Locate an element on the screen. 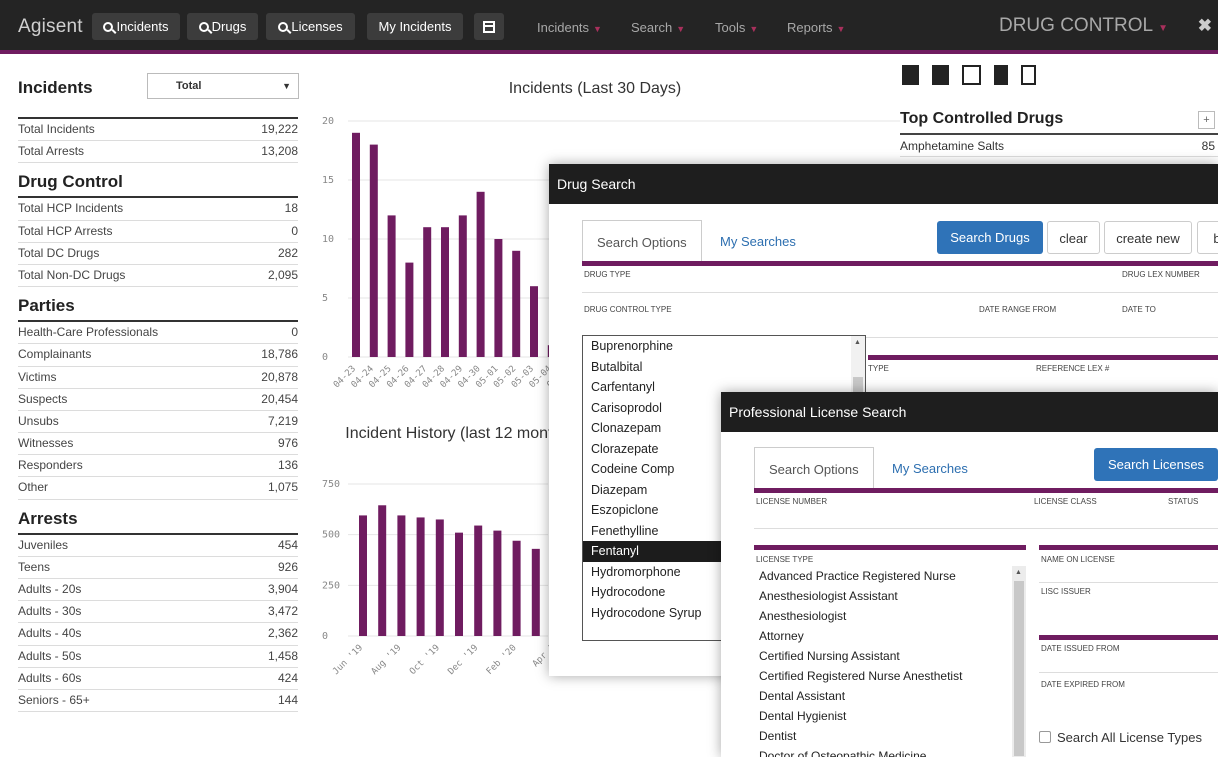  license-type-item: Doctor of Osteopathic Medicine is located at coordinates (890, 751).